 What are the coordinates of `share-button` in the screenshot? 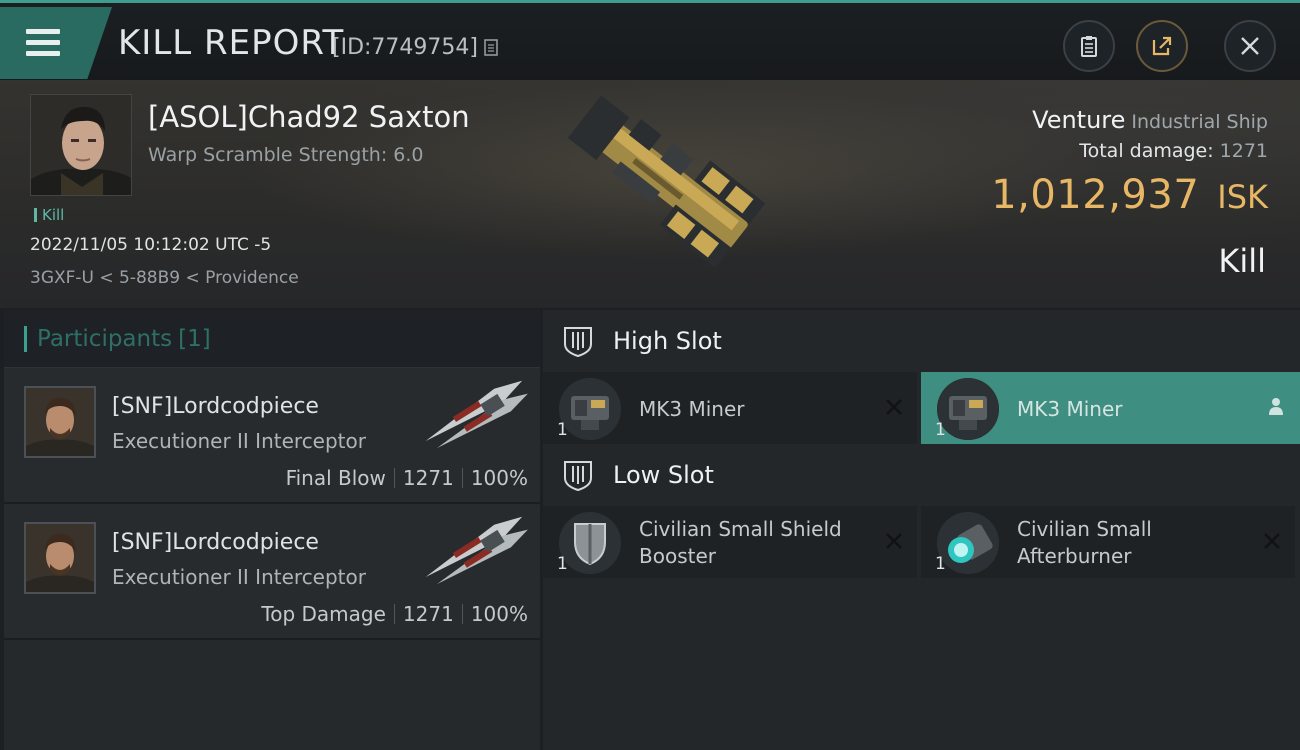 It's located at (1162, 46).